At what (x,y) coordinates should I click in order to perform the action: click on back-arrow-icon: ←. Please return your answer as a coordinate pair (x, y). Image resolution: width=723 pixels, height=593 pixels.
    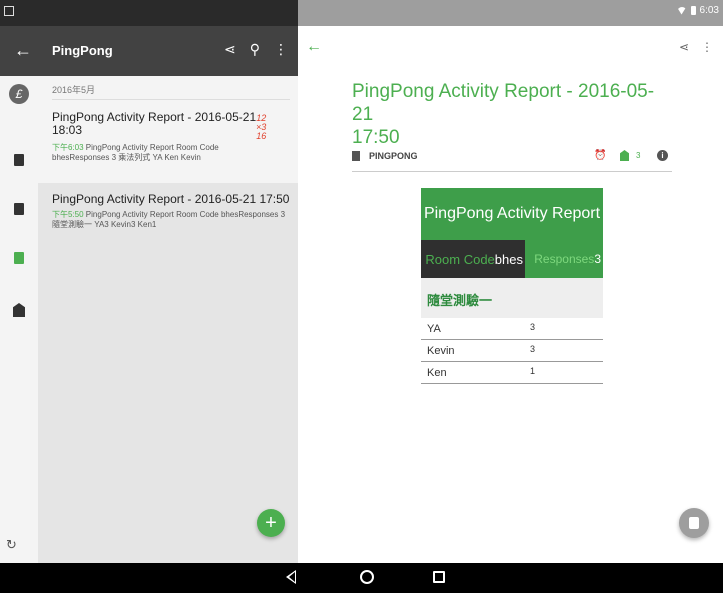
    Looking at the image, I should click on (23, 50).